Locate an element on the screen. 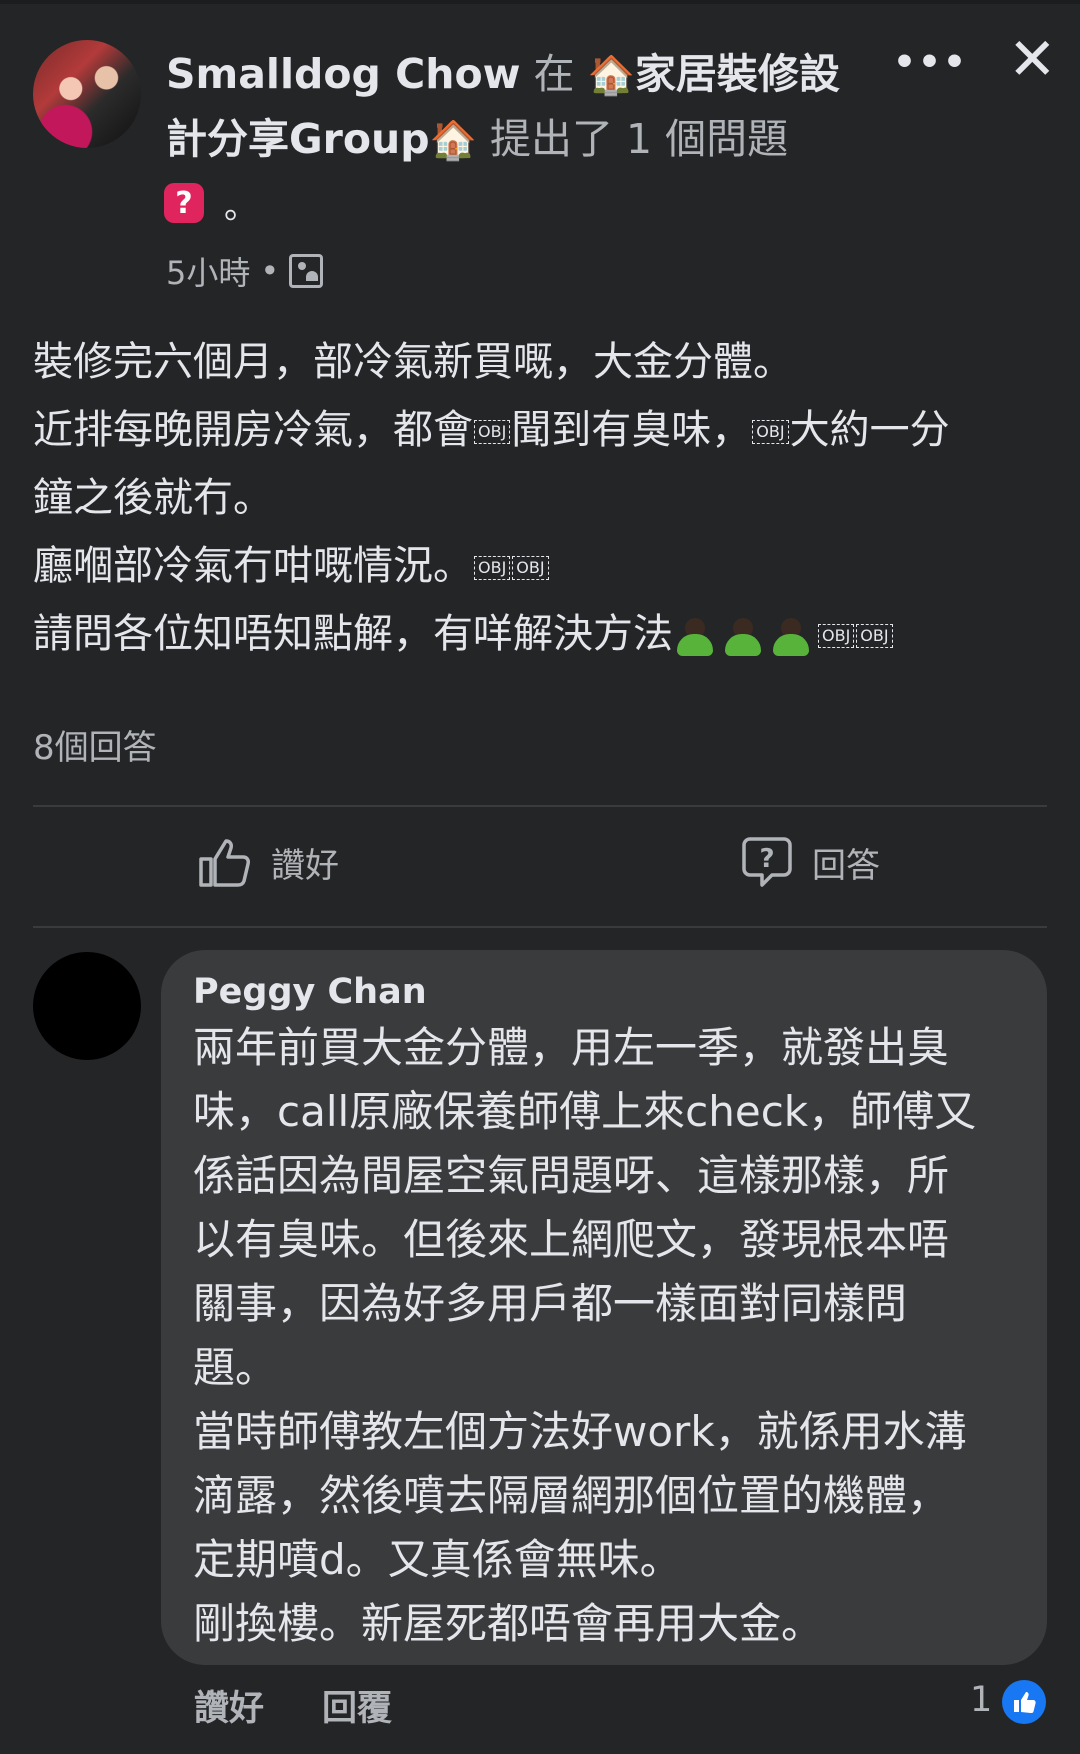 Image resolution: width=1080 pixels, height=1754 pixels. commenter-name: Peggy Chan is located at coordinates (604, 992).